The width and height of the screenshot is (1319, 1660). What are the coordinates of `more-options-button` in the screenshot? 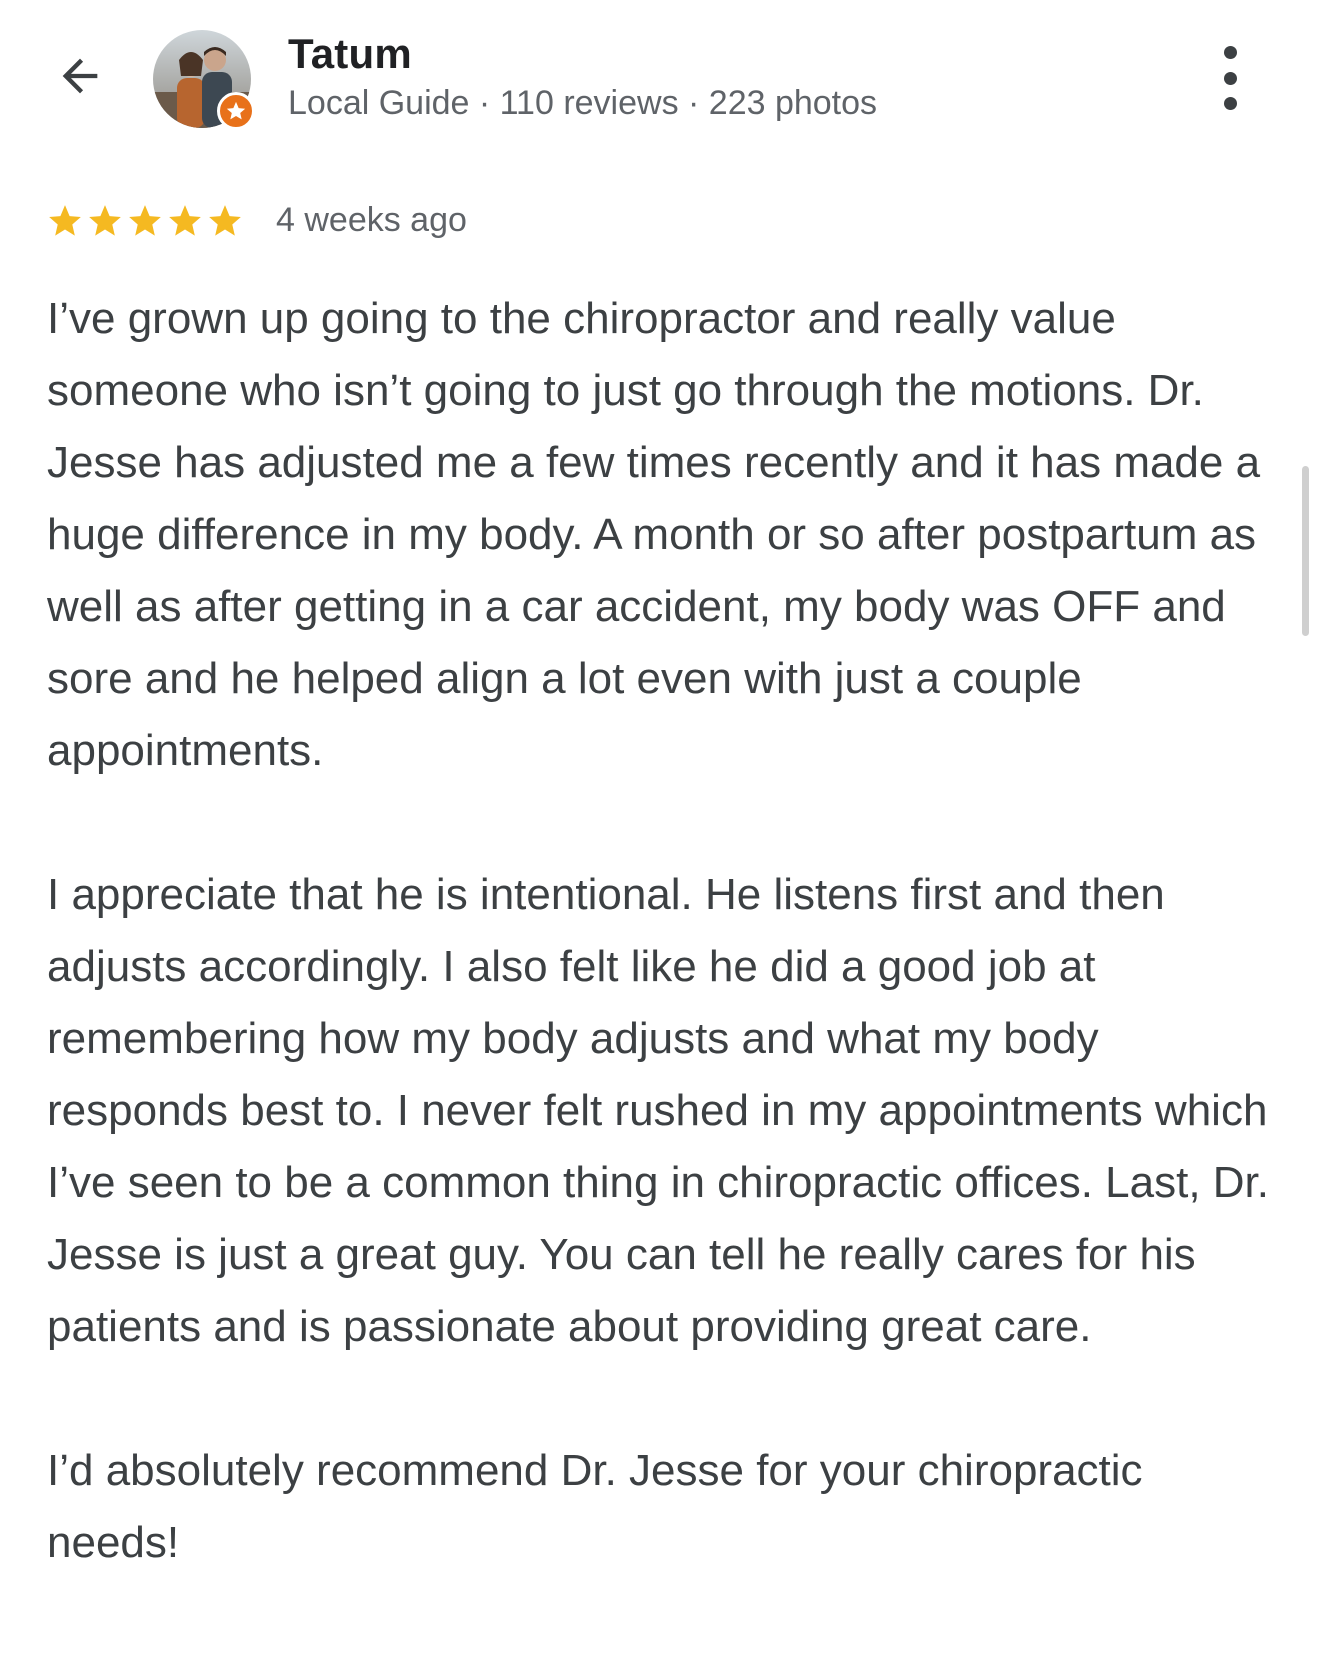 It's located at (1230, 78).